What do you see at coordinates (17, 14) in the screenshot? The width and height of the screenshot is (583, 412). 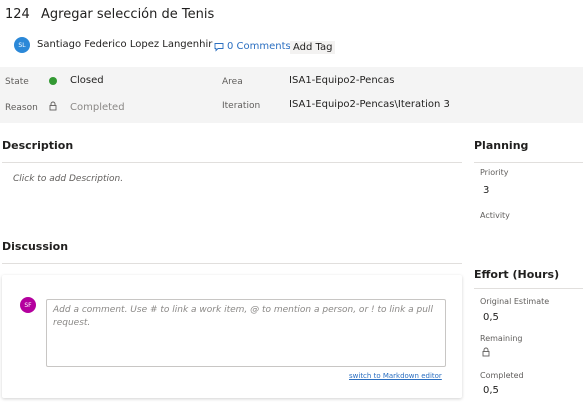 I see `work-item-id: 124` at bounding box center [17, 14].